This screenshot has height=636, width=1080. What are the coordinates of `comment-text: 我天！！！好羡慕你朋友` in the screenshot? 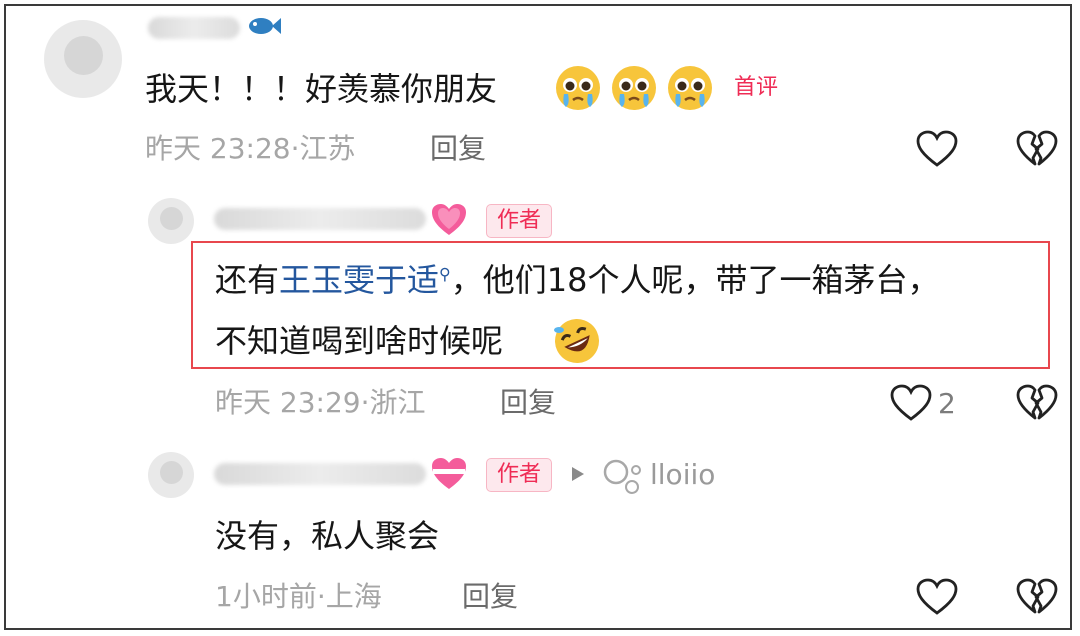 It's located at (321, 89).